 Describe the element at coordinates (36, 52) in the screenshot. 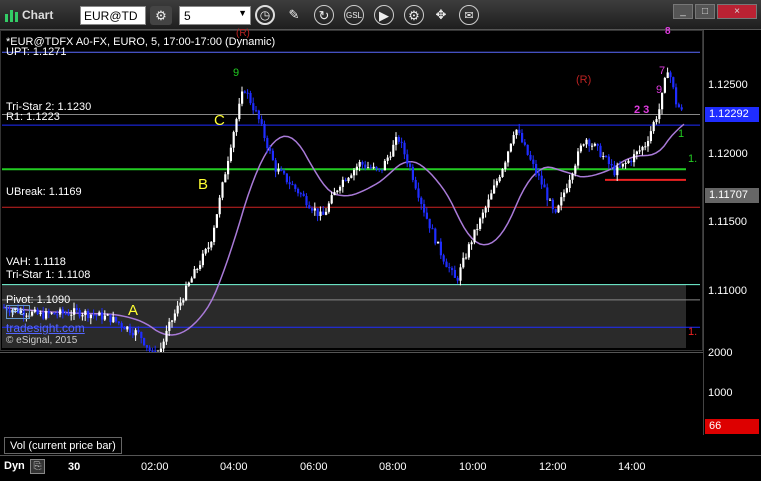

I see `level-label-upt: UPT: 1.1271` at that location.